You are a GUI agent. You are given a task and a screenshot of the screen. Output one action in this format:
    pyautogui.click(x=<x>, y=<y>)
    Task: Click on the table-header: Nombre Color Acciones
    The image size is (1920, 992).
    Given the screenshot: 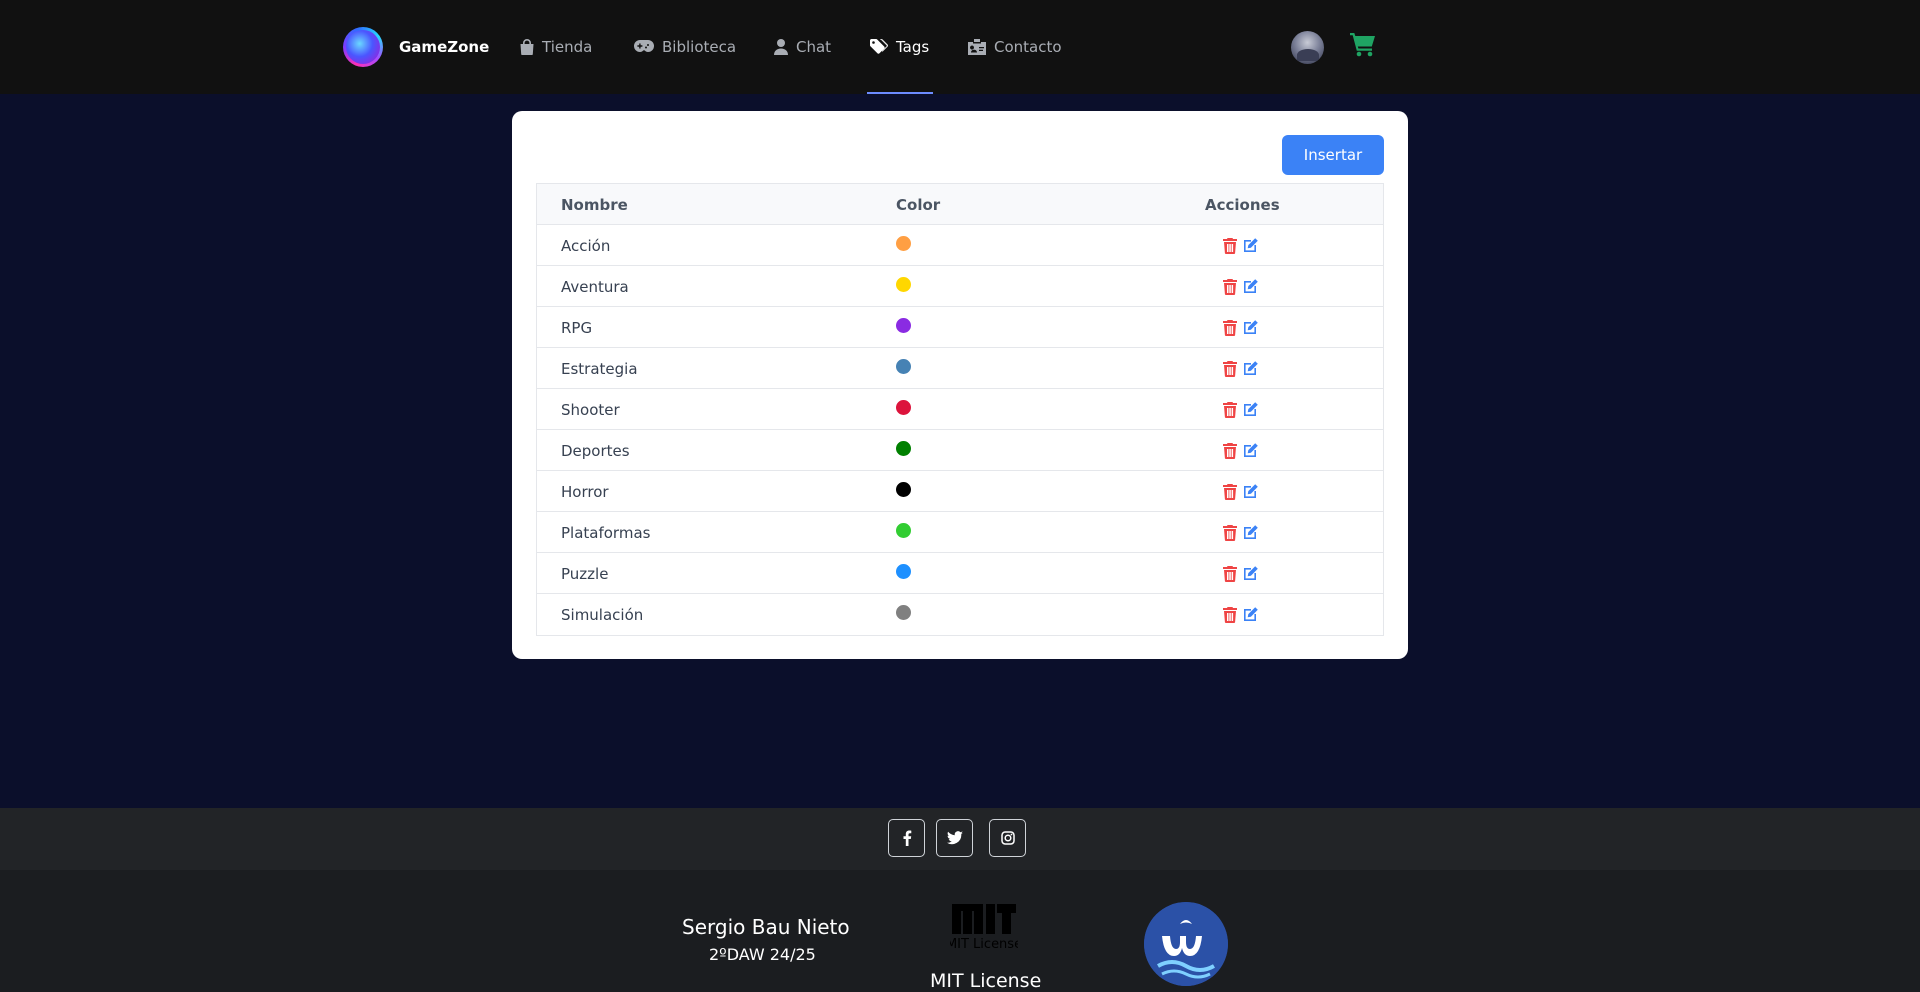 What is the action you would take?
    pyautogui.click(x=960, y=204)
    